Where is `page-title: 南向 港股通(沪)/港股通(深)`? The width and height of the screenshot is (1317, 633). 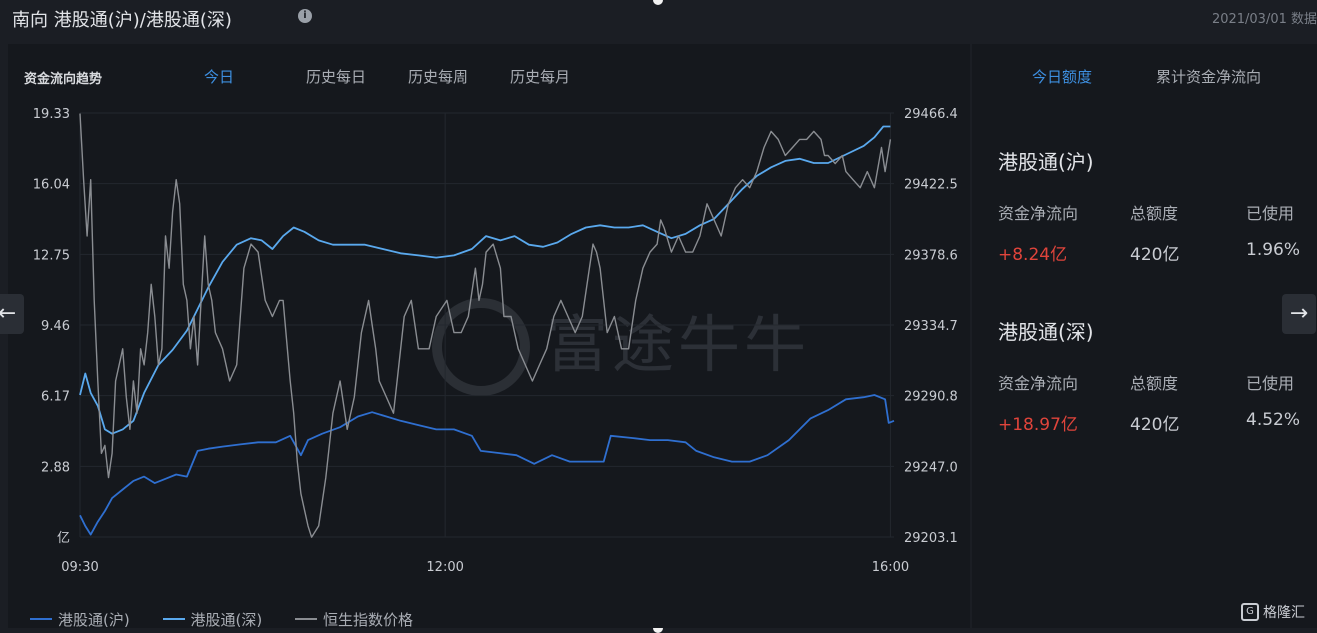
page-title: 南向 港股通(沪)/港股通(深) is located at coordinates (122, 20).